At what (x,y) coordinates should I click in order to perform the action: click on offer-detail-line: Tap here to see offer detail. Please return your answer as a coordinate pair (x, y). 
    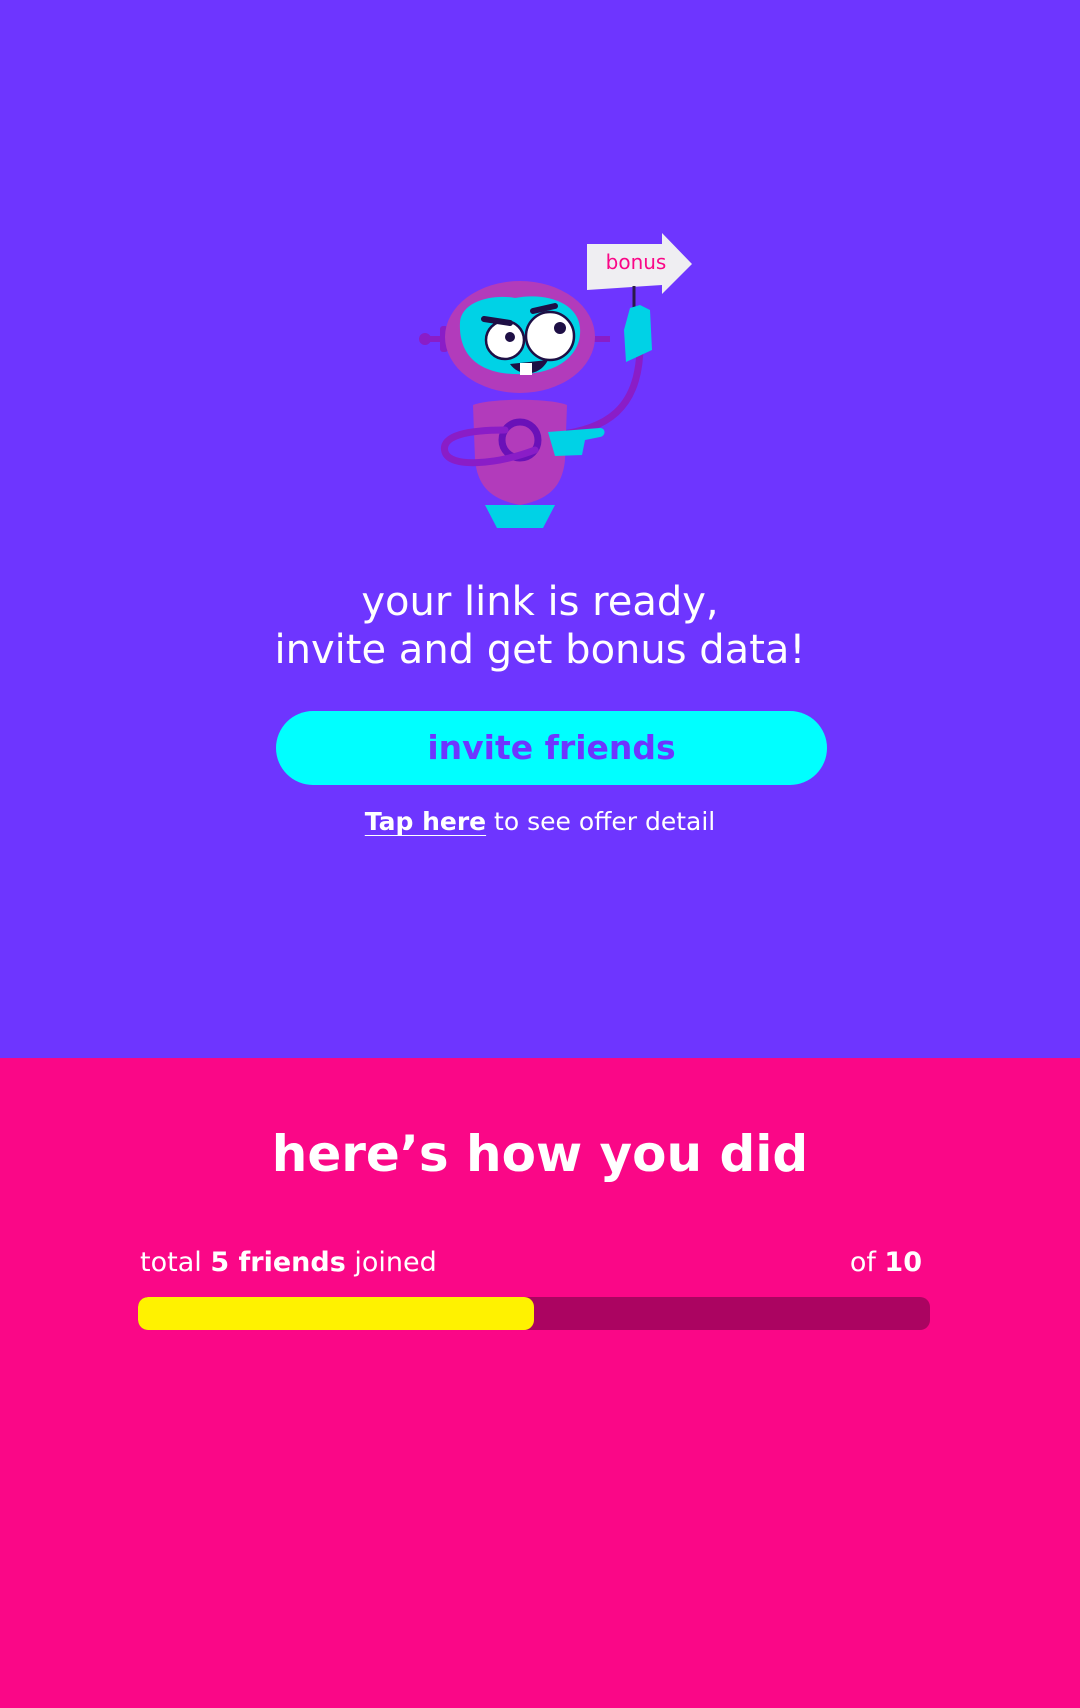
    Looking at the image, I should click on (540, 822).